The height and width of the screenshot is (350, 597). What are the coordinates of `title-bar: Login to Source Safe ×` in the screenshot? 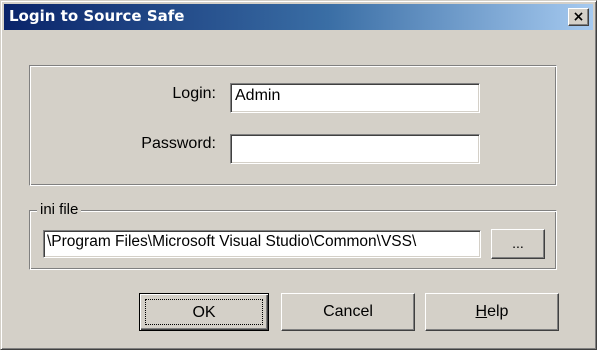 It's located at (298, 17).